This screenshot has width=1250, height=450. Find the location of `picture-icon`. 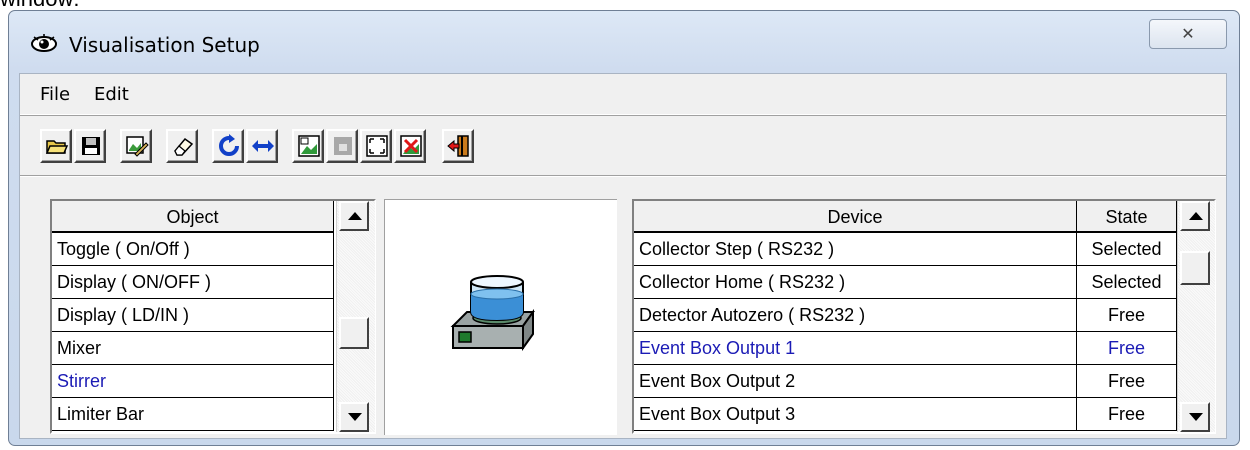

picture-icon is located at coordinates (309, 146).